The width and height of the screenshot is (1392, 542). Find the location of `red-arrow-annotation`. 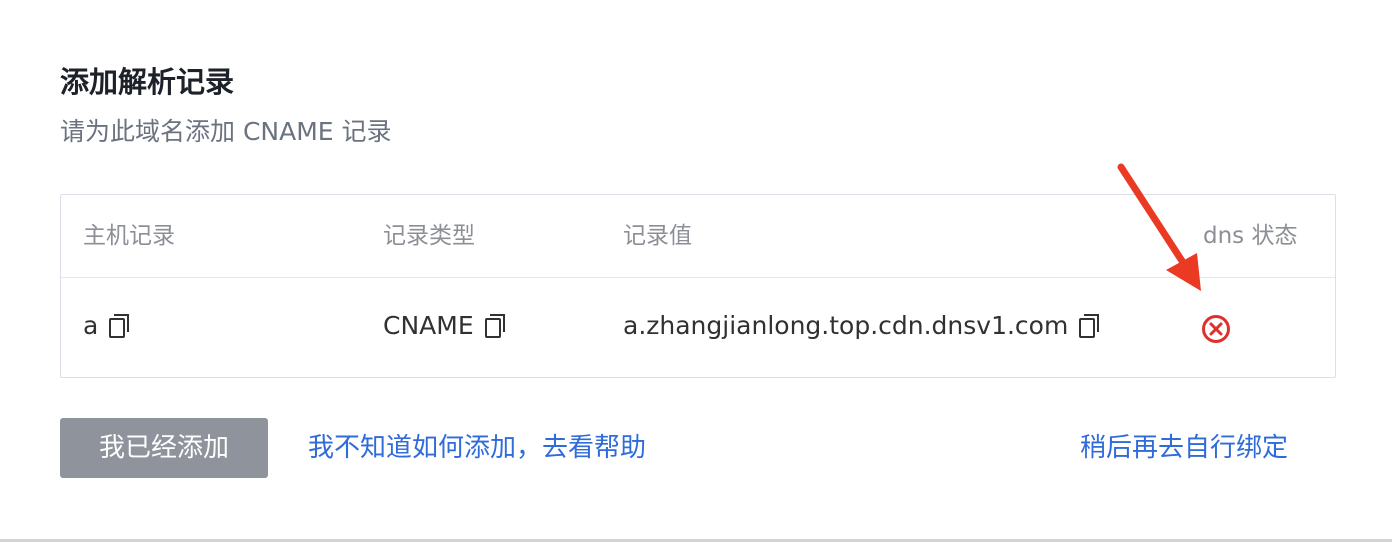

red-arrow-annotation is located at coordinates (1159, 227).